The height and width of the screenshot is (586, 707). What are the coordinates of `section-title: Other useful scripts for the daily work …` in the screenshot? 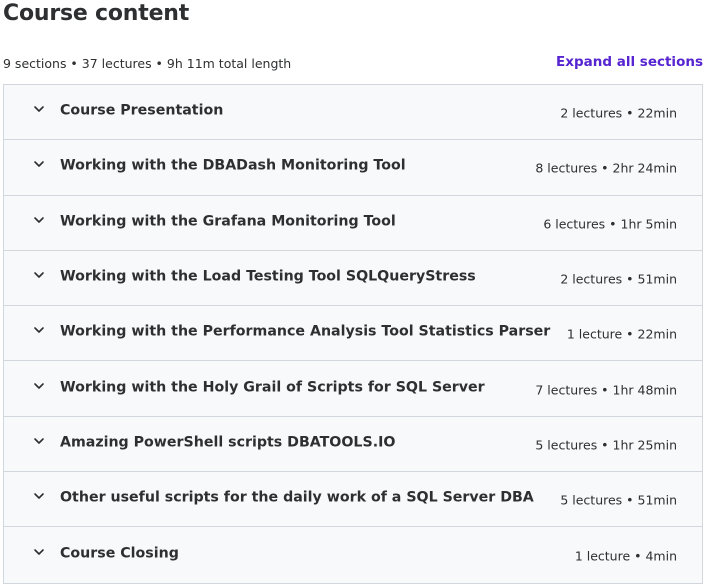 It's located at (297, 497).